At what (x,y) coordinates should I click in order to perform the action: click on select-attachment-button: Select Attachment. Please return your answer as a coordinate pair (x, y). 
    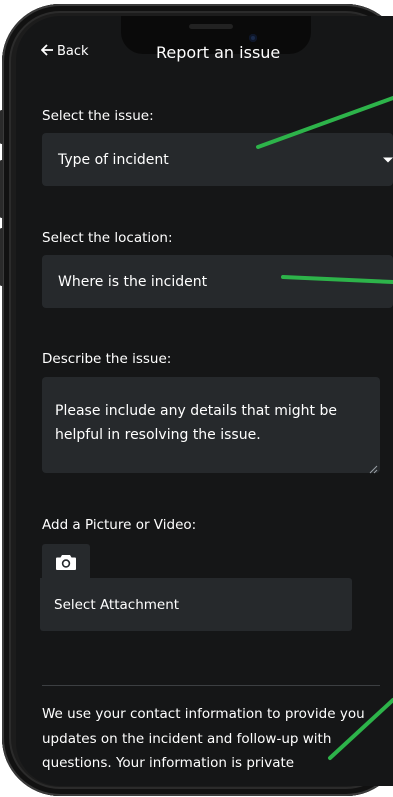
    Looking at the image, I should click on (196, 604).